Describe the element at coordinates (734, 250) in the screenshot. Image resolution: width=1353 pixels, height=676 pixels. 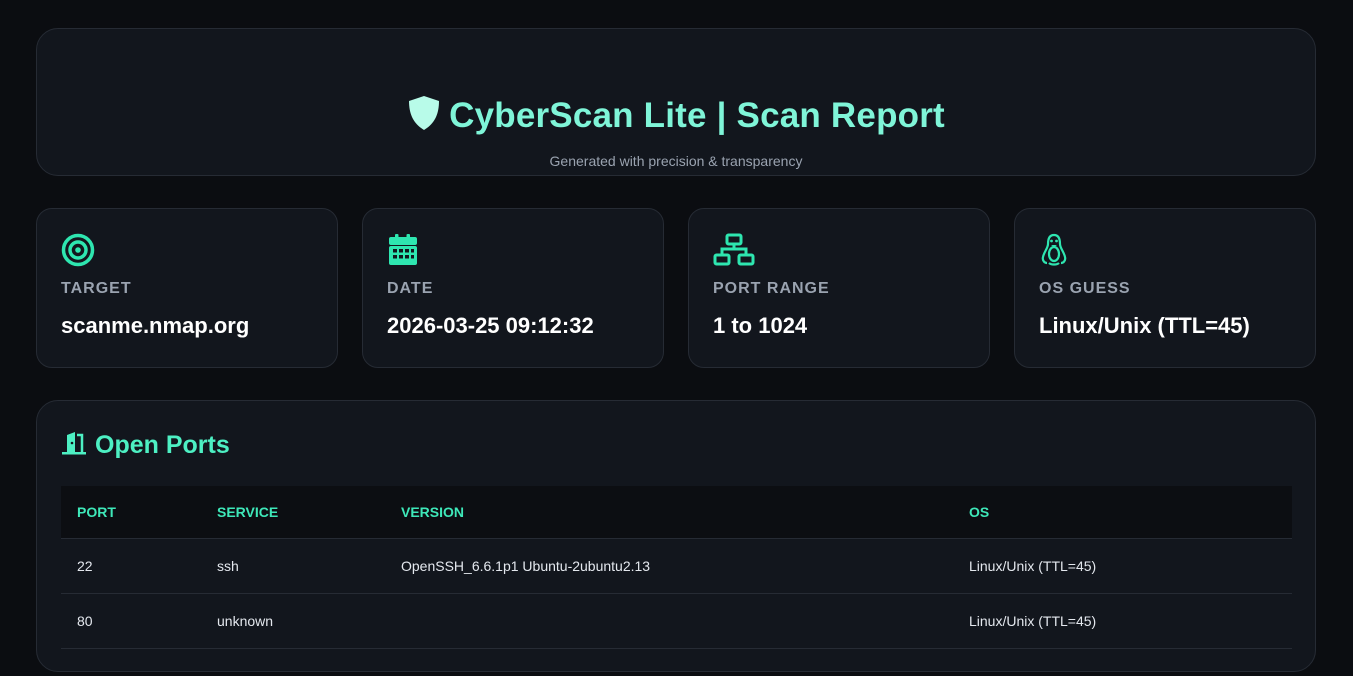
I see `network-icon` at that location.